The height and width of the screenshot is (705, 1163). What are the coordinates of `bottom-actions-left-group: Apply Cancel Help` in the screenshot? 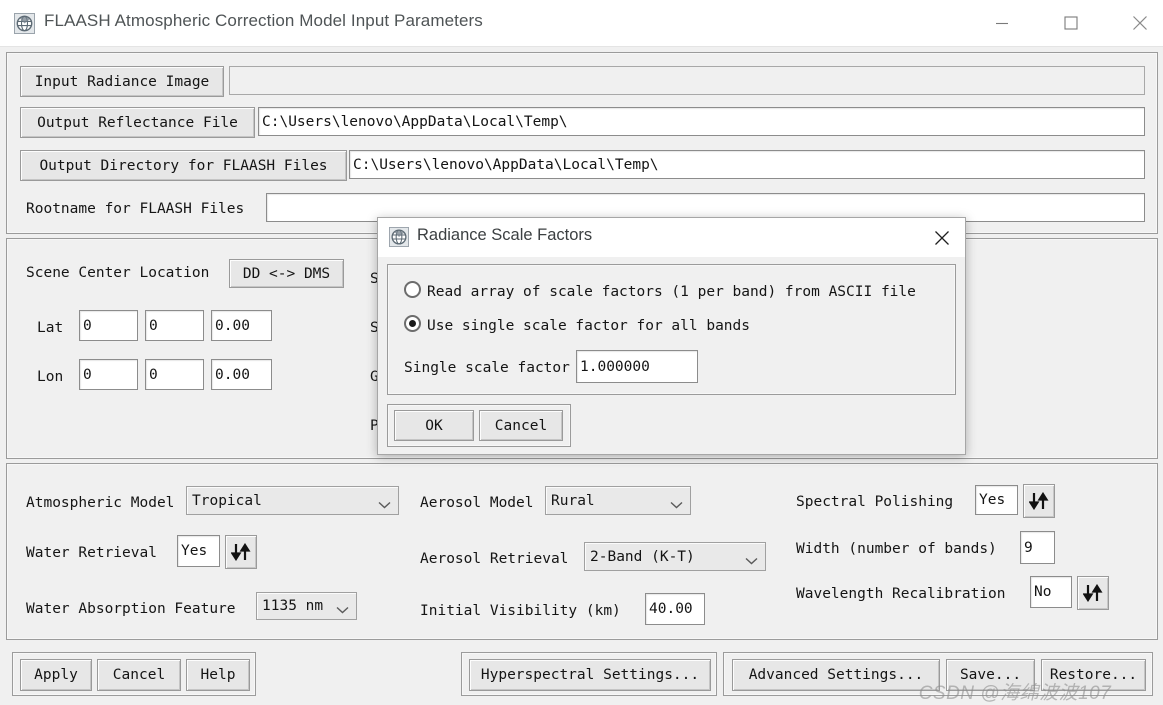 It's located at (134, 674).